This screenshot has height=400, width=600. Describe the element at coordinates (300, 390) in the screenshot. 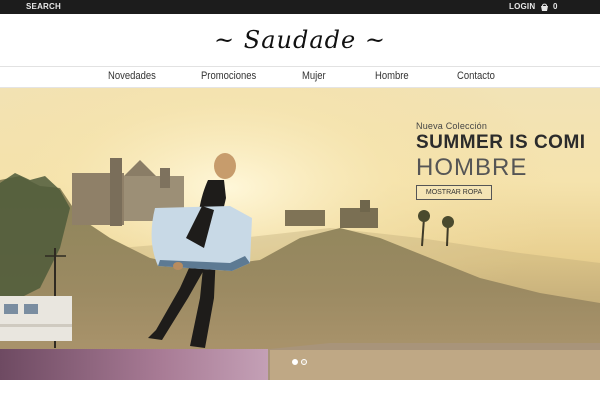

I see `page-bottom-area` at that location.